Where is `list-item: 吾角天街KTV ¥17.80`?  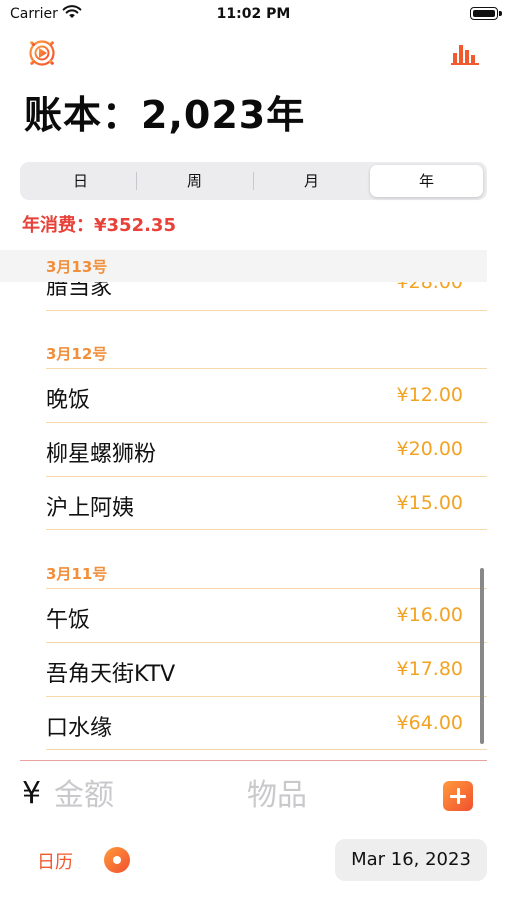 list-item: 吾角天街KTV ¥17.80 is located at coordinates (266, 670).